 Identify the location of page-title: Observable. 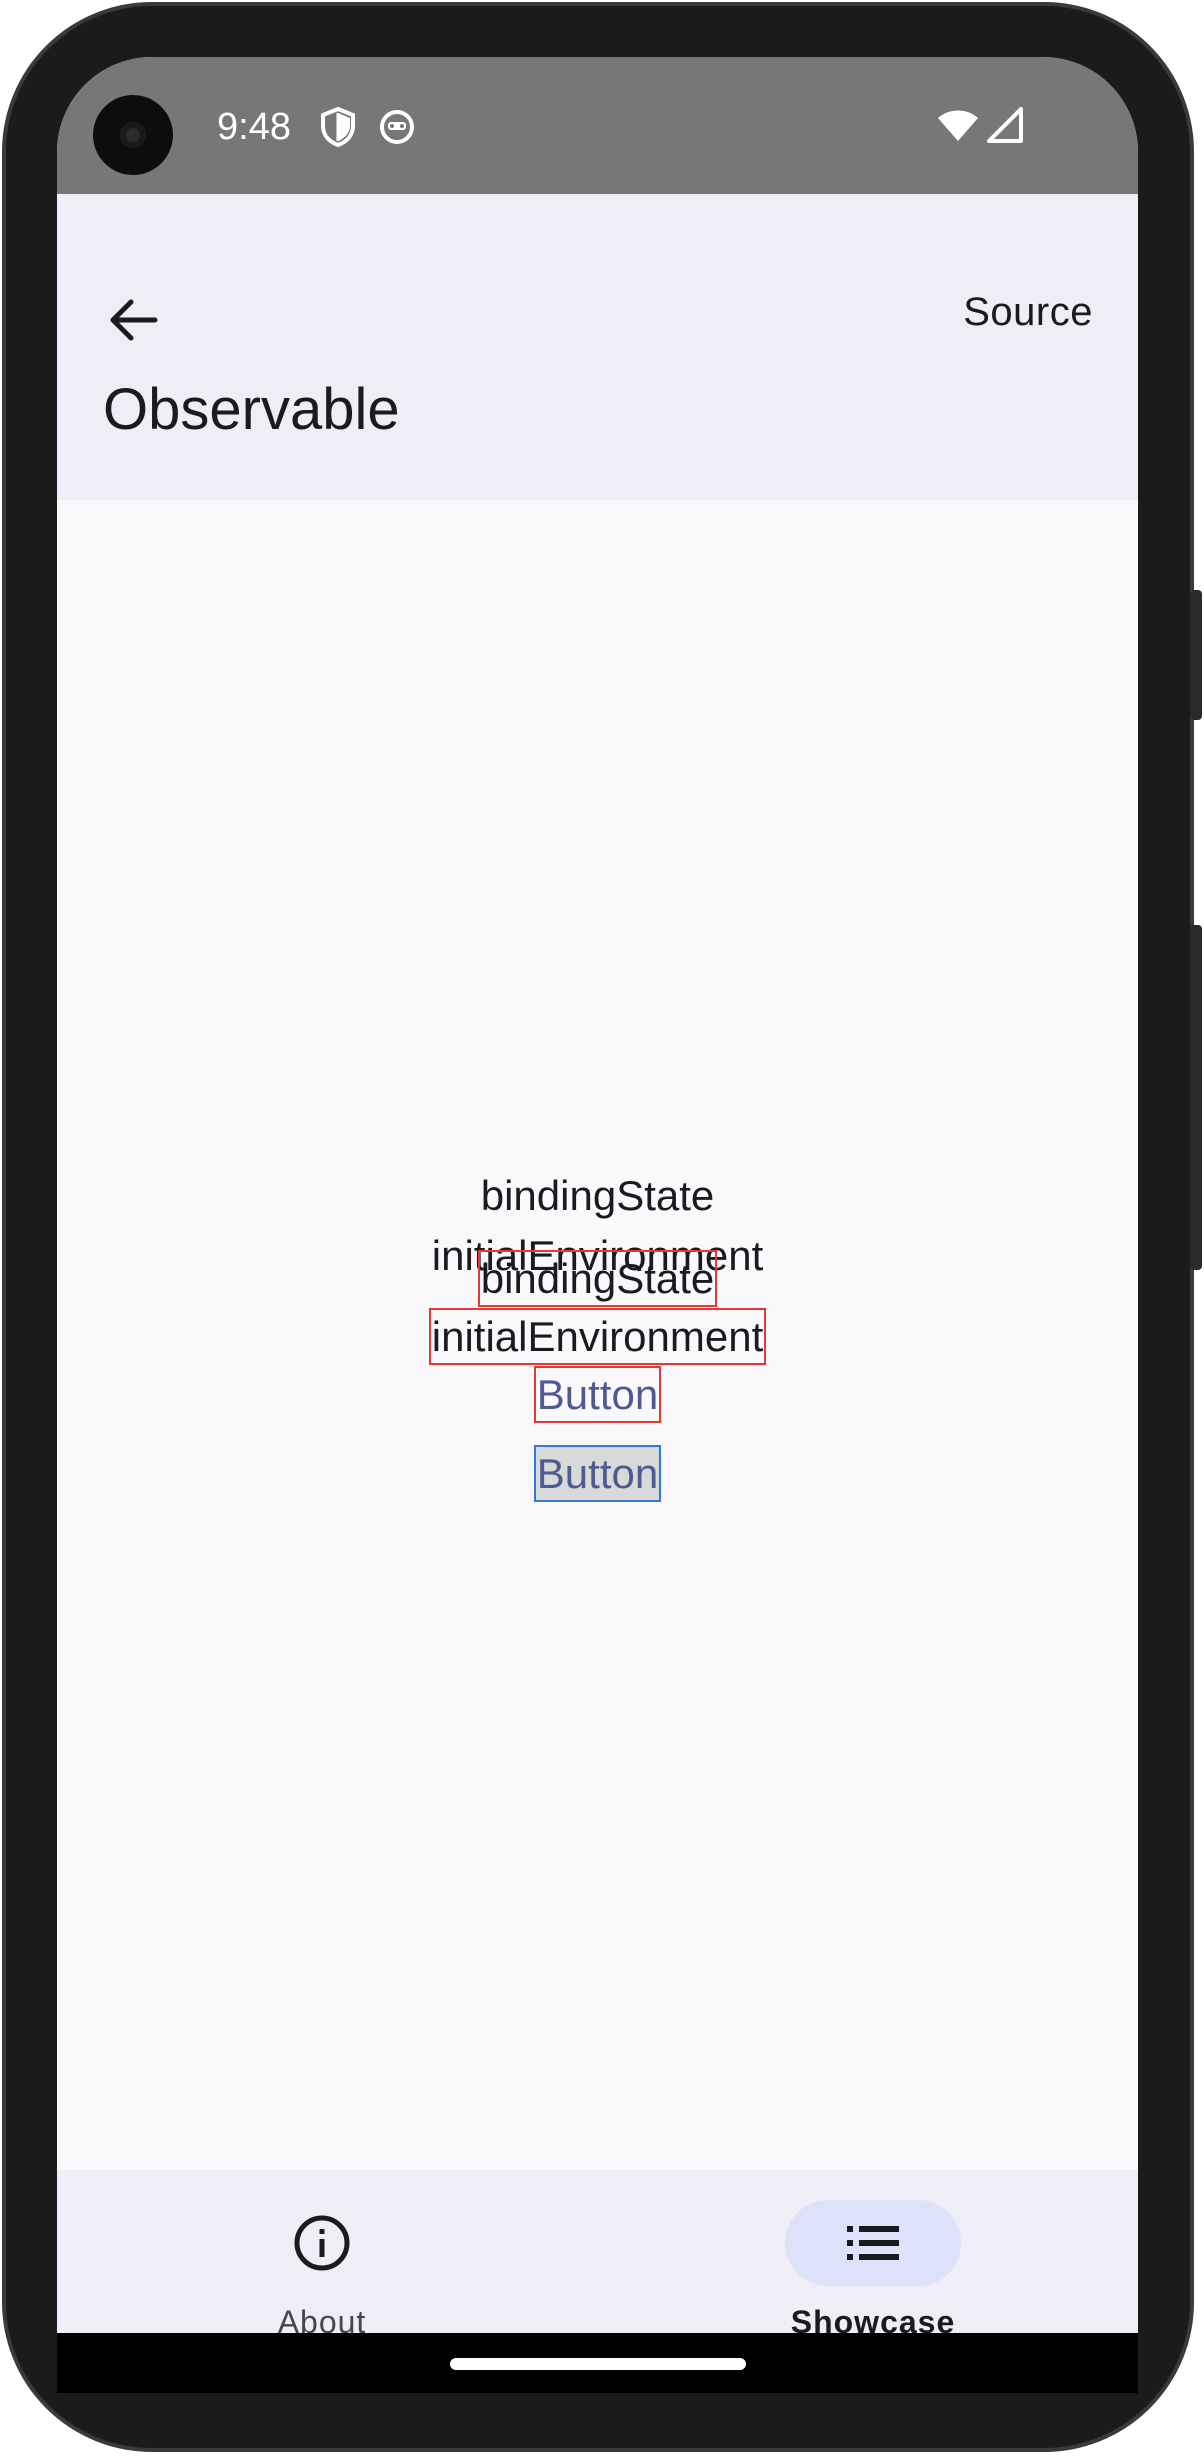
(251, 409).